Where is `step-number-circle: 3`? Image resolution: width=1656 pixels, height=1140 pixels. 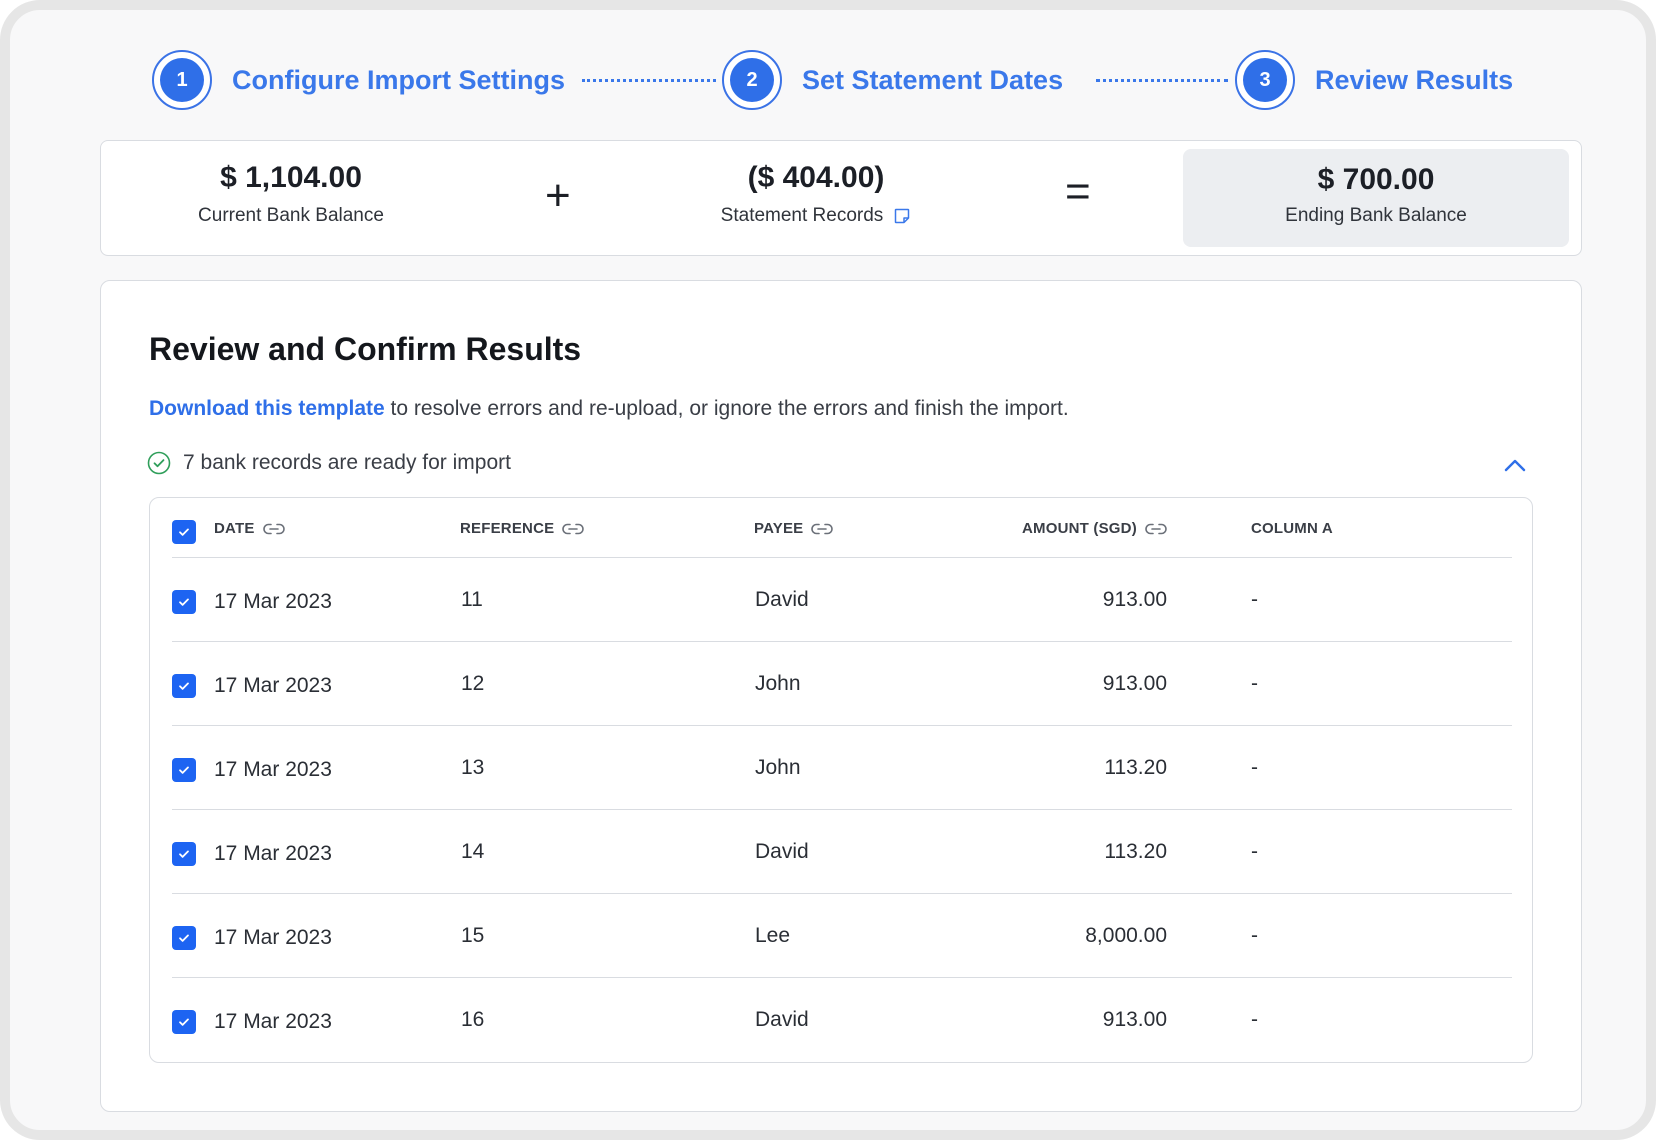 step-number-circle: 3 is located at coordinates (1265, 80).